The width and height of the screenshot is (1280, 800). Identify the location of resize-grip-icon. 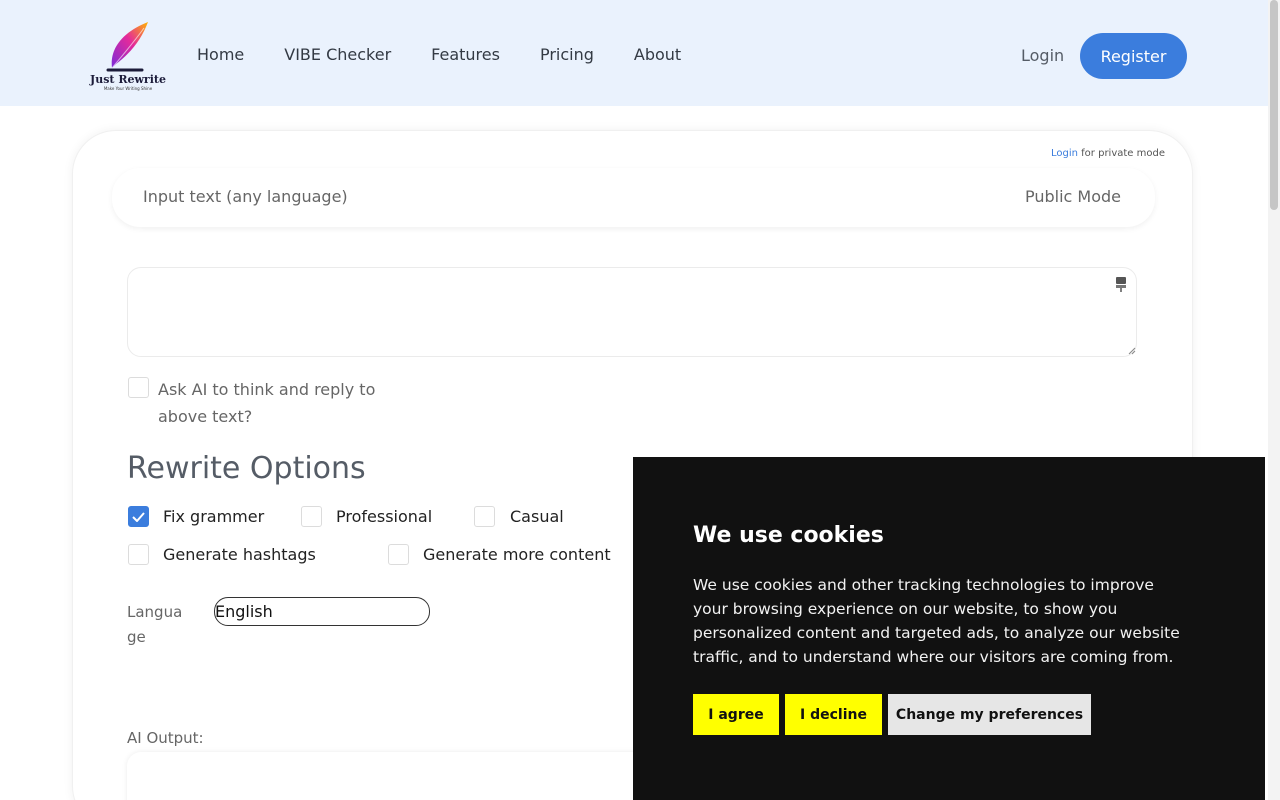
(1132, 351).